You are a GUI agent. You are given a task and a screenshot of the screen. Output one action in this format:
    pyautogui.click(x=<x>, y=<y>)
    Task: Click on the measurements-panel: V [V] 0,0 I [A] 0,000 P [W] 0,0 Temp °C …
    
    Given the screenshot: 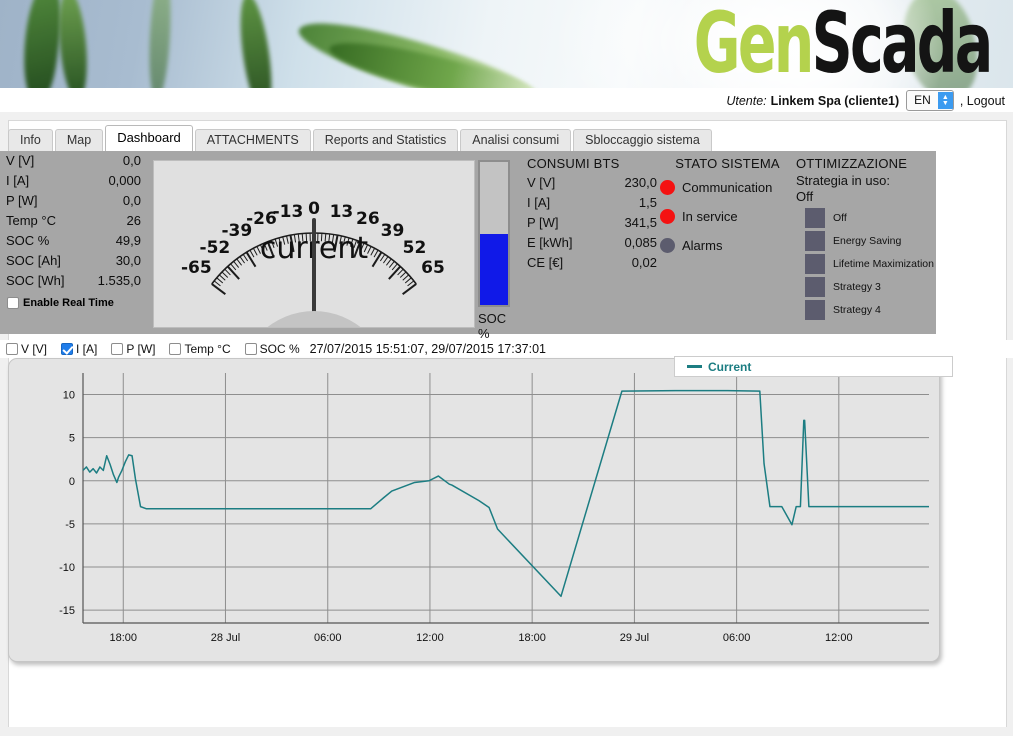 What is the action you would take?
    pyautogui.click(x=75, y=242)
    